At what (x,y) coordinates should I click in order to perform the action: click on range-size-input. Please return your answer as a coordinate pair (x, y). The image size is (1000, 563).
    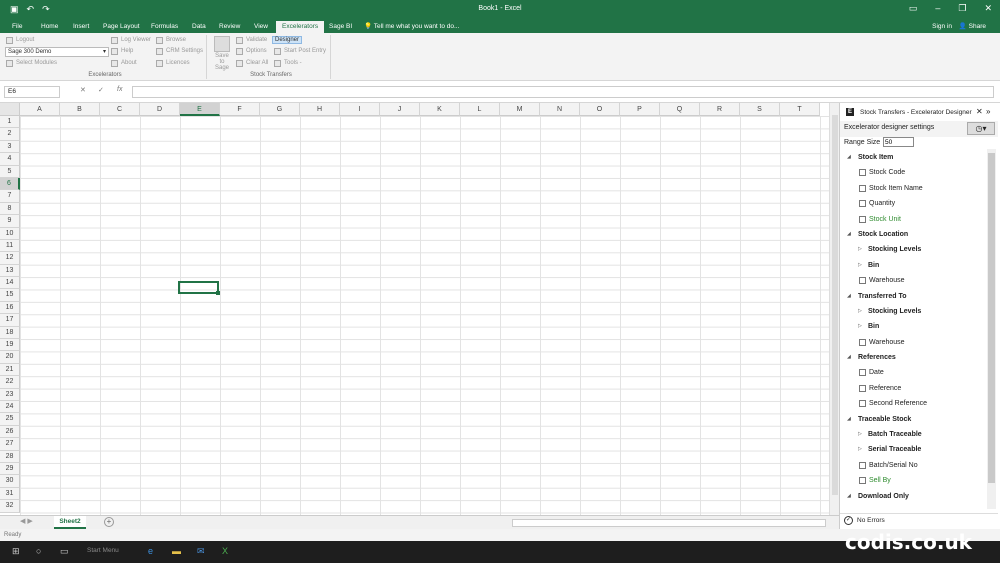
    Looking at the image, I should click on (898, 142).